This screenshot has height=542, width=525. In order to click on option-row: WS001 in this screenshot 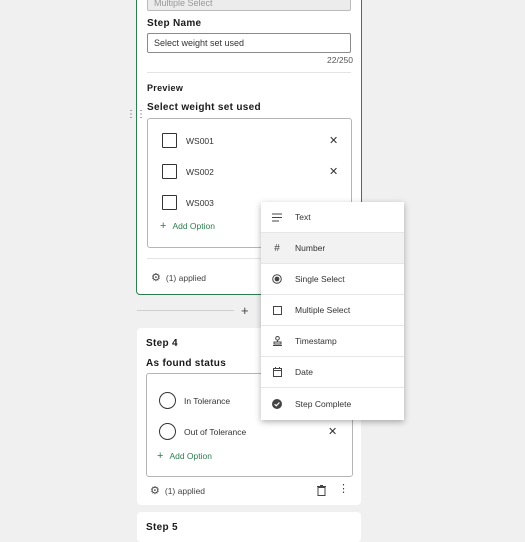, I will do `click(188, 140)`.